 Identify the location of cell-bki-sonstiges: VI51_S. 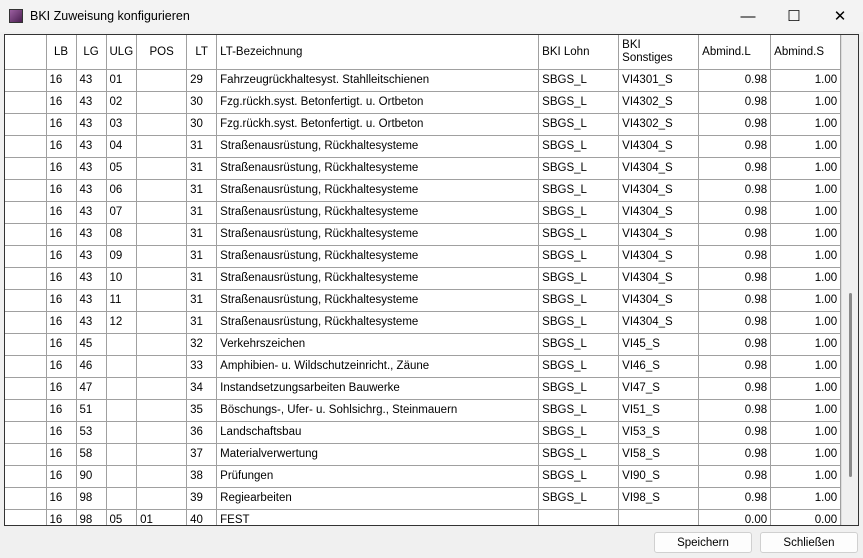
(659, 410).